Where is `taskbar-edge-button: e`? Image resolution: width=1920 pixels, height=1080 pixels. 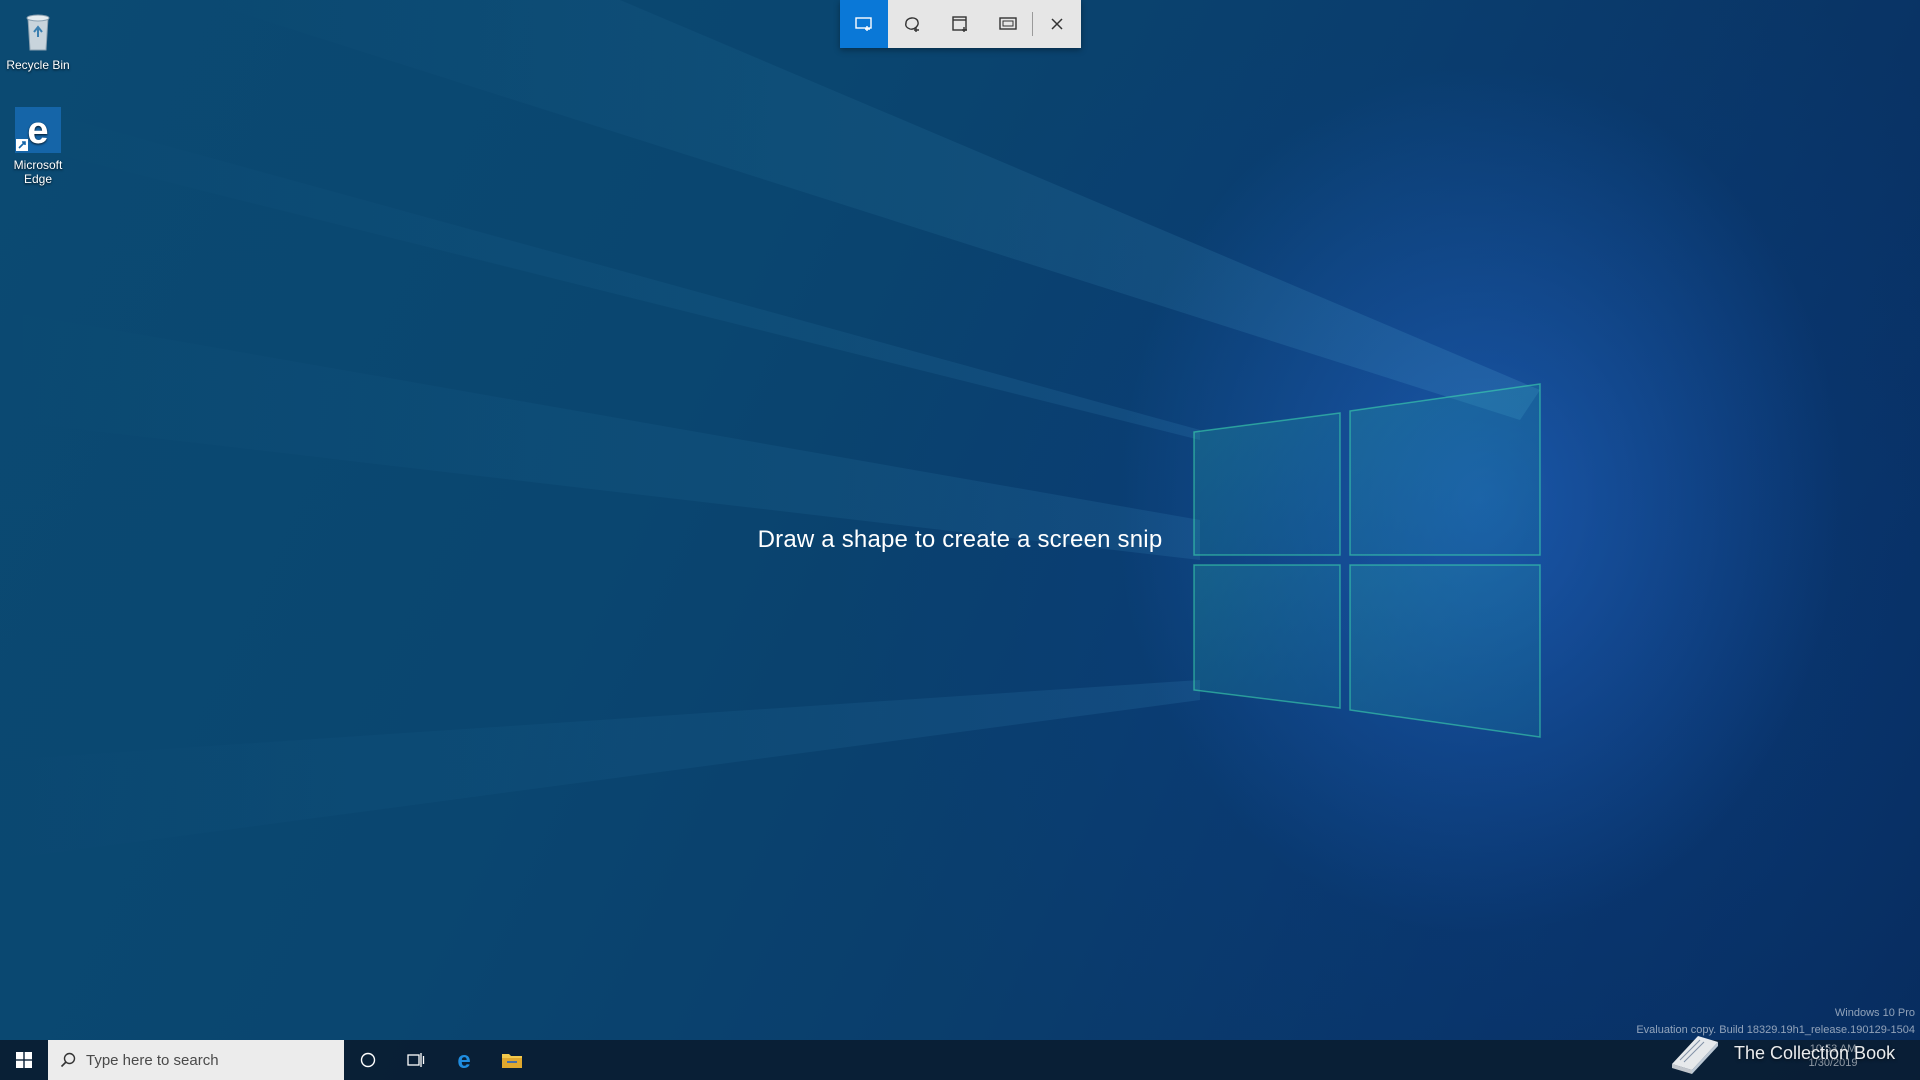 taskbar-edge-button: e is located at coordinates (464, 1060).